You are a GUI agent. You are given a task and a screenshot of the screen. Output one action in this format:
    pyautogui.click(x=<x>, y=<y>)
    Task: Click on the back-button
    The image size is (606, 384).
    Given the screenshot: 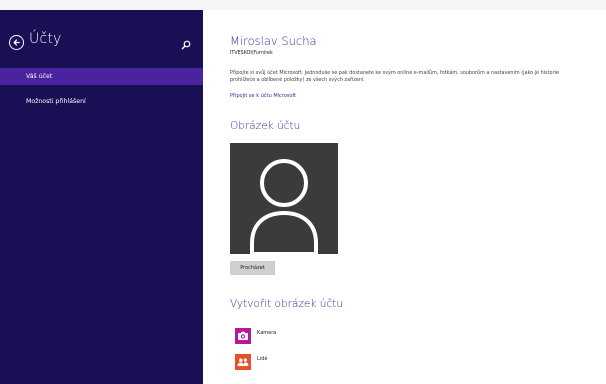 What is the action you would take?
    pyautogui.click(x=16, y=42)
    